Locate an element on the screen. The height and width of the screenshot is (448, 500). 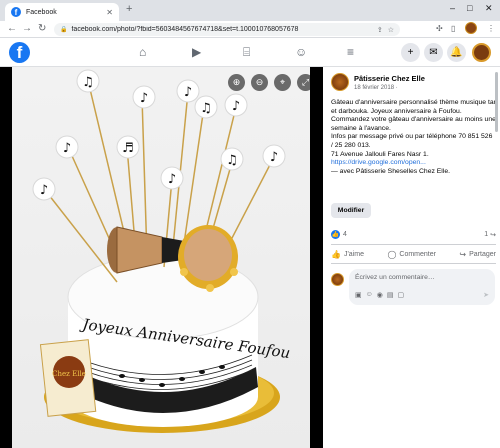
side-panel-icon: ▯ is located at coordinates (453, 28).